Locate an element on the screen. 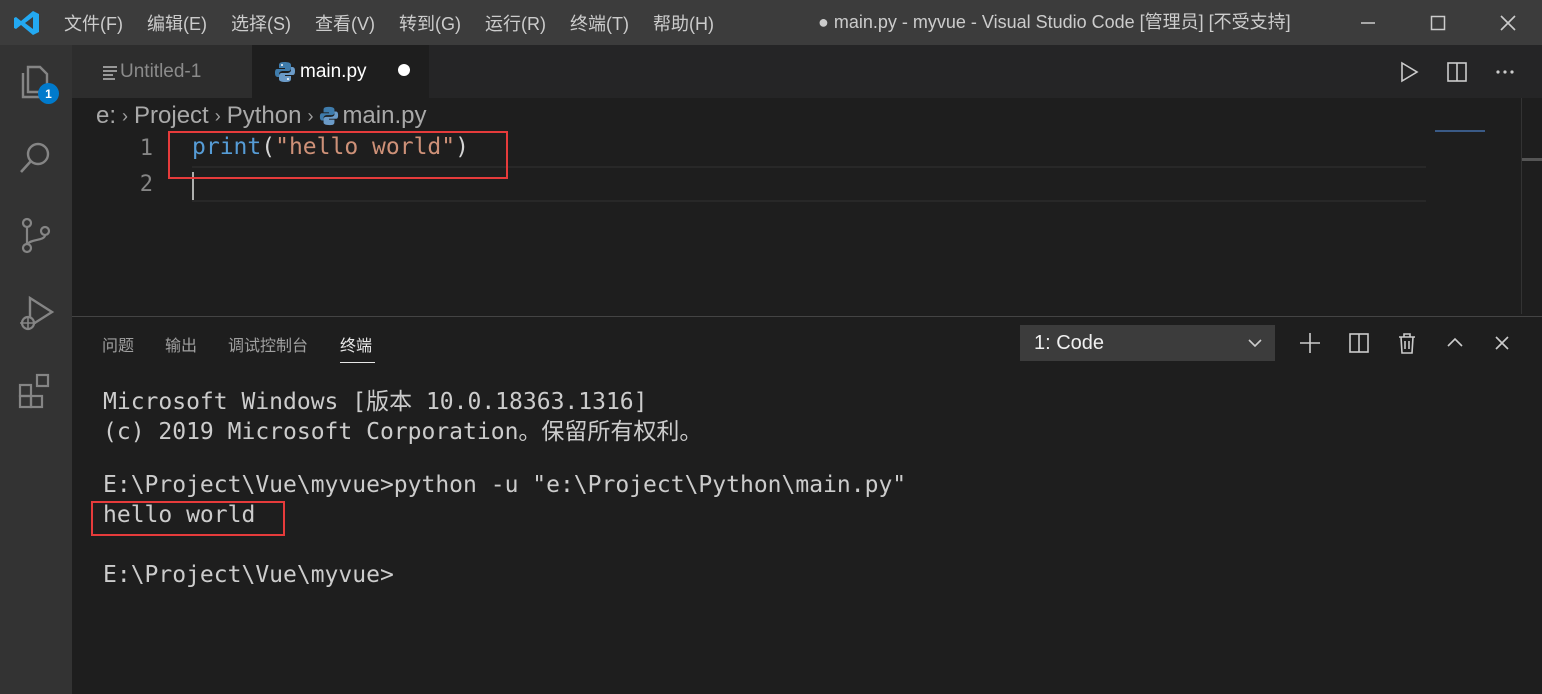 Image resolution: width=1542 pixels, height=694 pixels. line-number: 2 is located at coordinates (146, 184).